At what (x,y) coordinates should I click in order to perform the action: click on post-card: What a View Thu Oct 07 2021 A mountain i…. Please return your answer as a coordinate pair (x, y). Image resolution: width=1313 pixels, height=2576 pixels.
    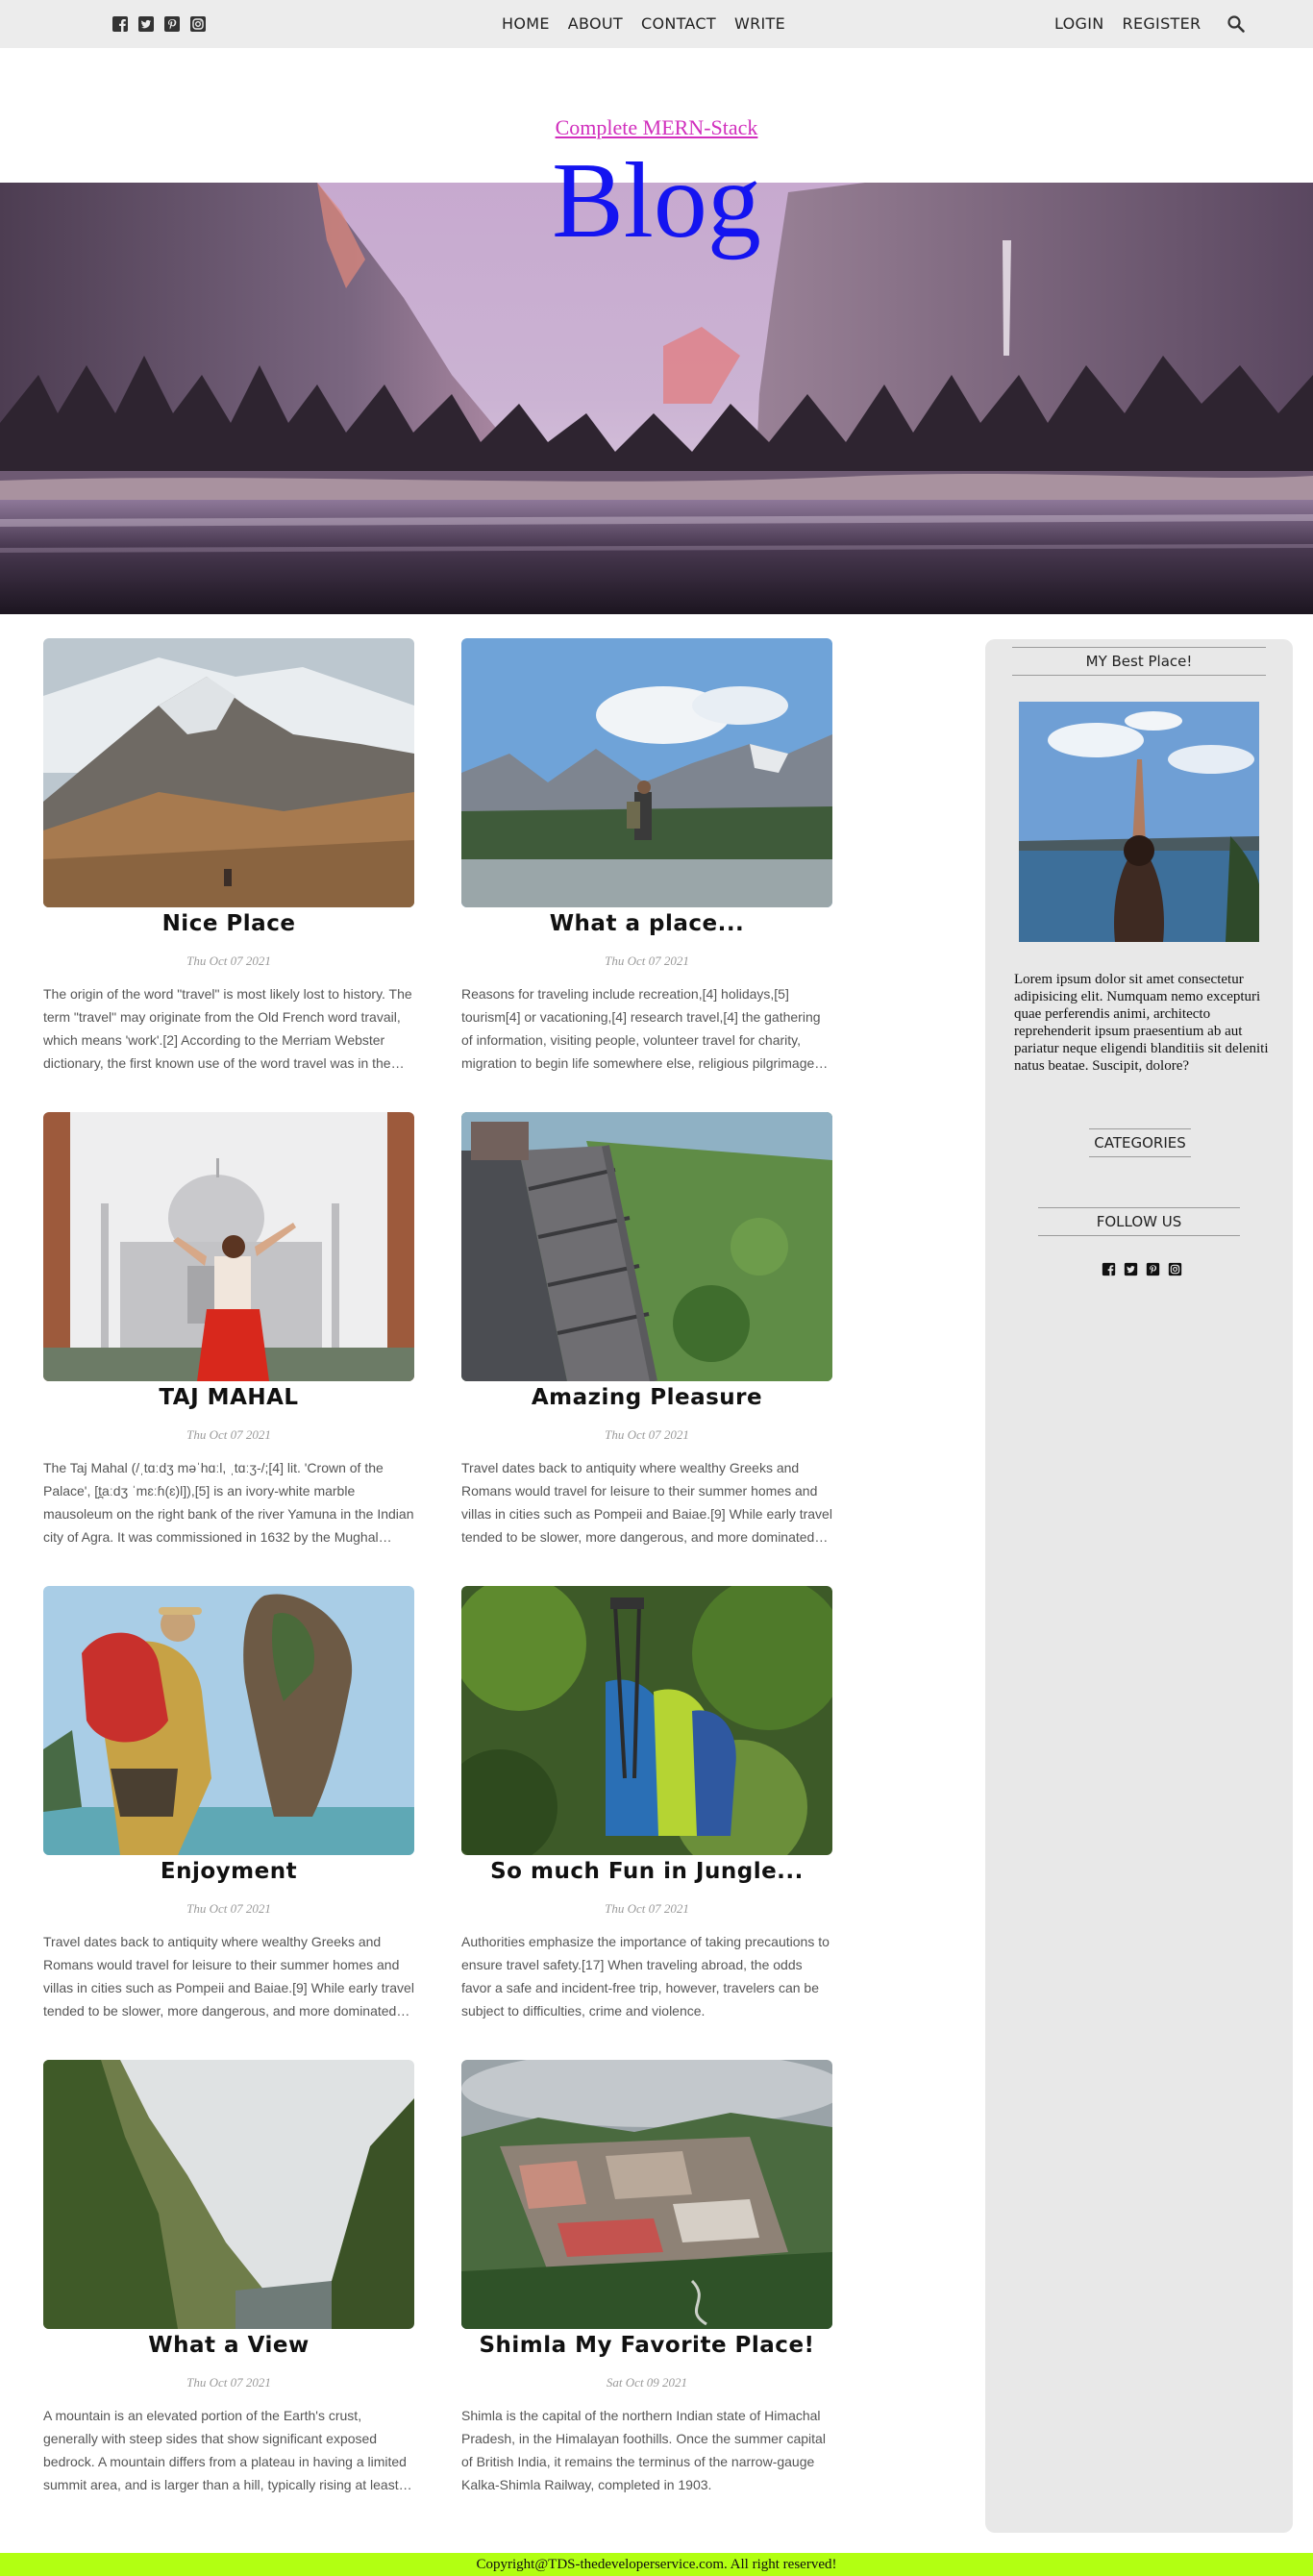
    Looking at the image, I should click on (228, 2278).